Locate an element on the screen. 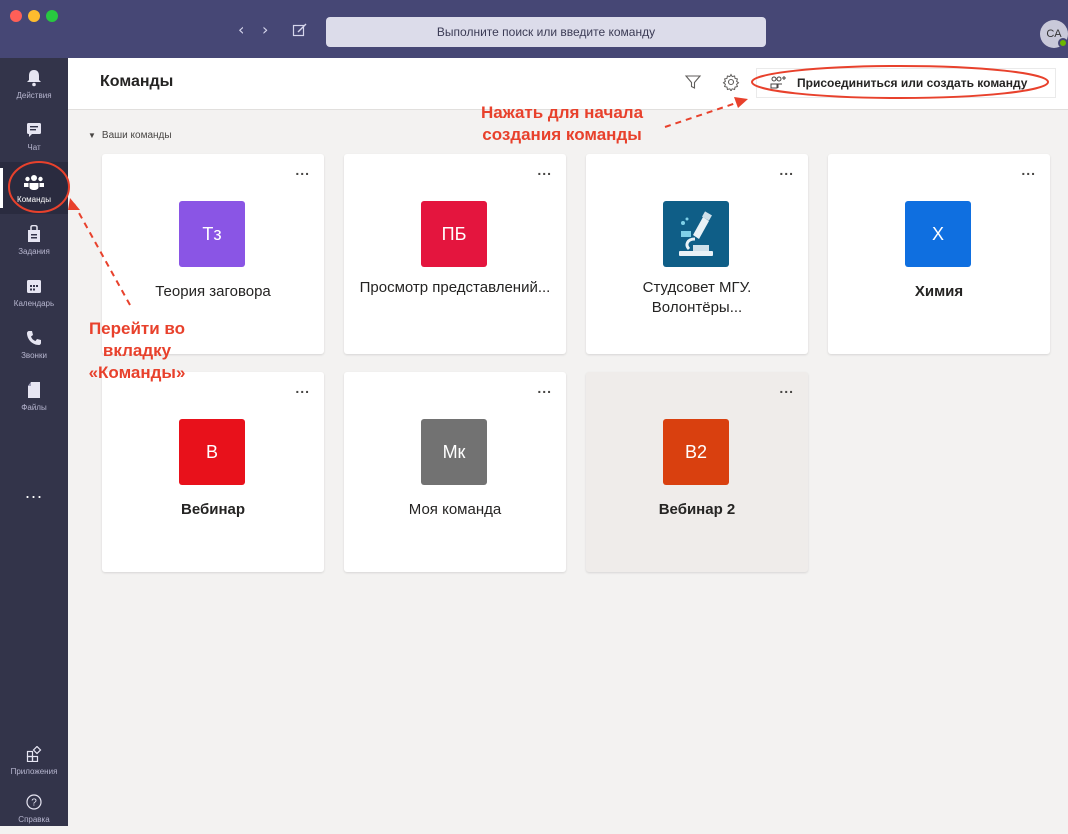  create-hint-line: Нажать для начала is located at coordinates (562, 112).